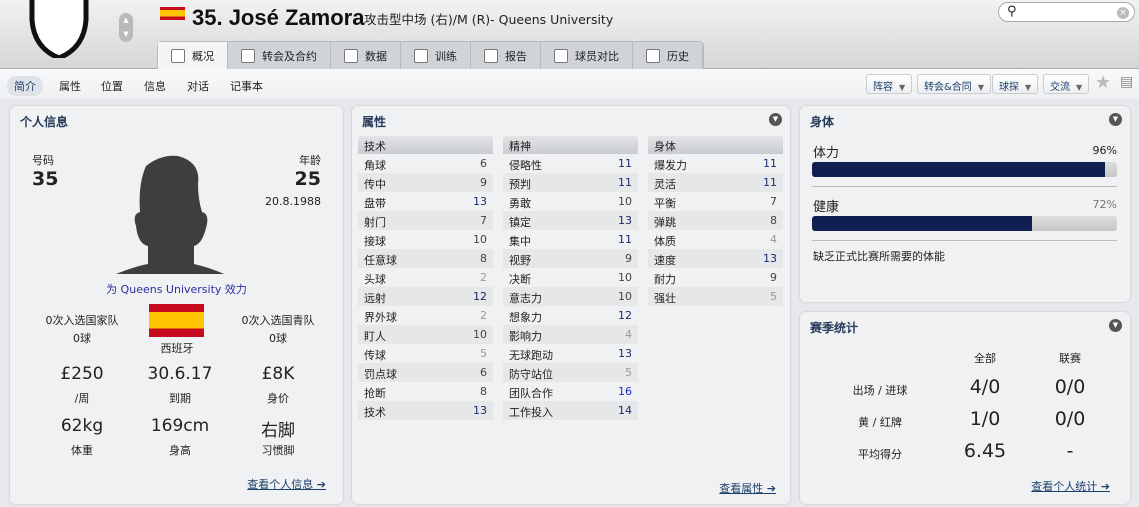 The width and height of the screenshot is (1139, 507). Describe the element at coordinates (570, 220) in the screenshot. I see `attribute-row: 镇定 13` at that location.